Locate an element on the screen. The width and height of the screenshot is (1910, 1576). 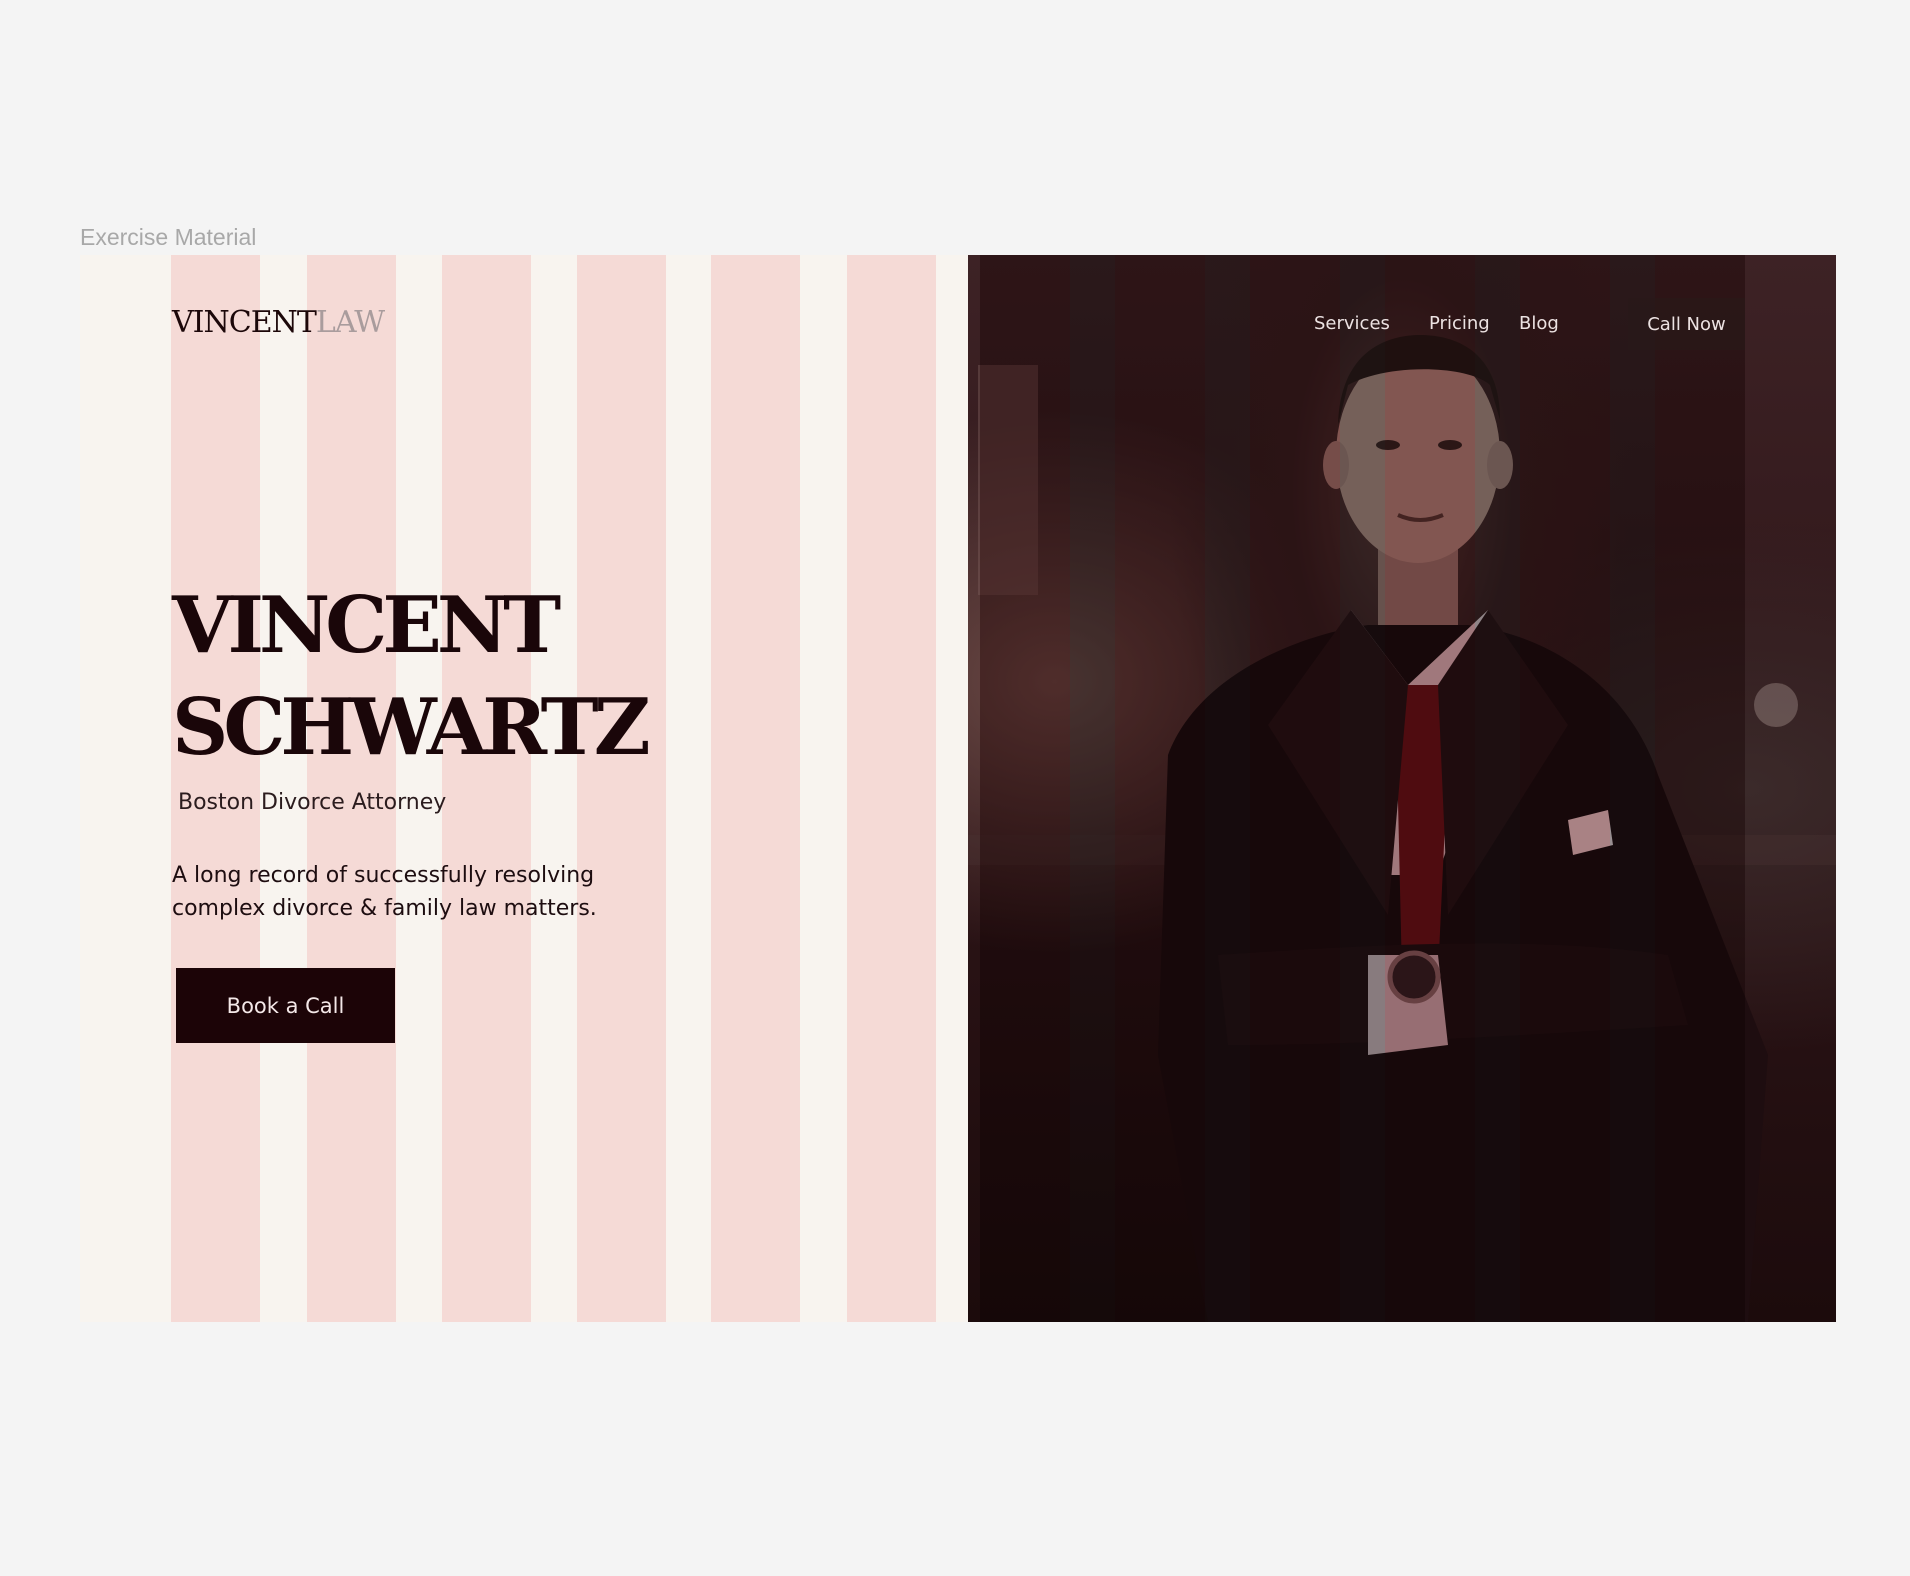
nav-pricing-link: Pricing is located at coordinates (1459, 323).